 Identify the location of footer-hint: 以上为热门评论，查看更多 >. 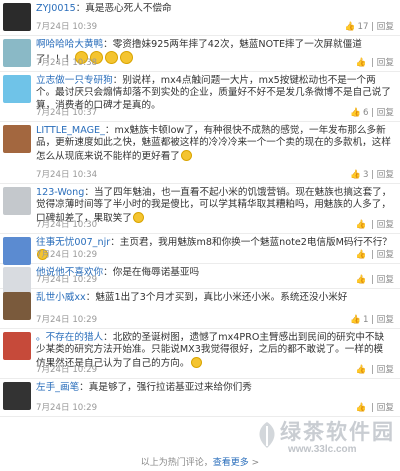
(200, 463).